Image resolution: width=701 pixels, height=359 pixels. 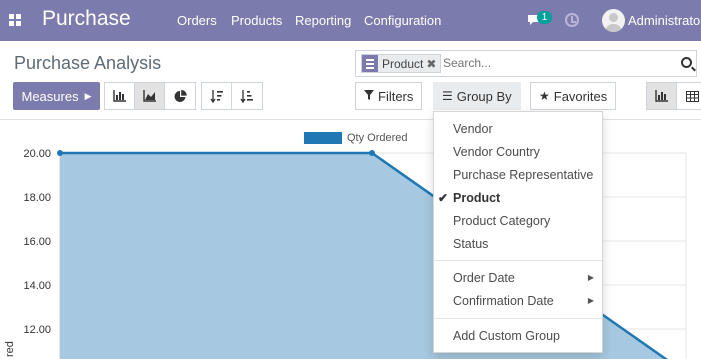 I want to click on y-tick-label: 18.00, so click(x=37, y=198).